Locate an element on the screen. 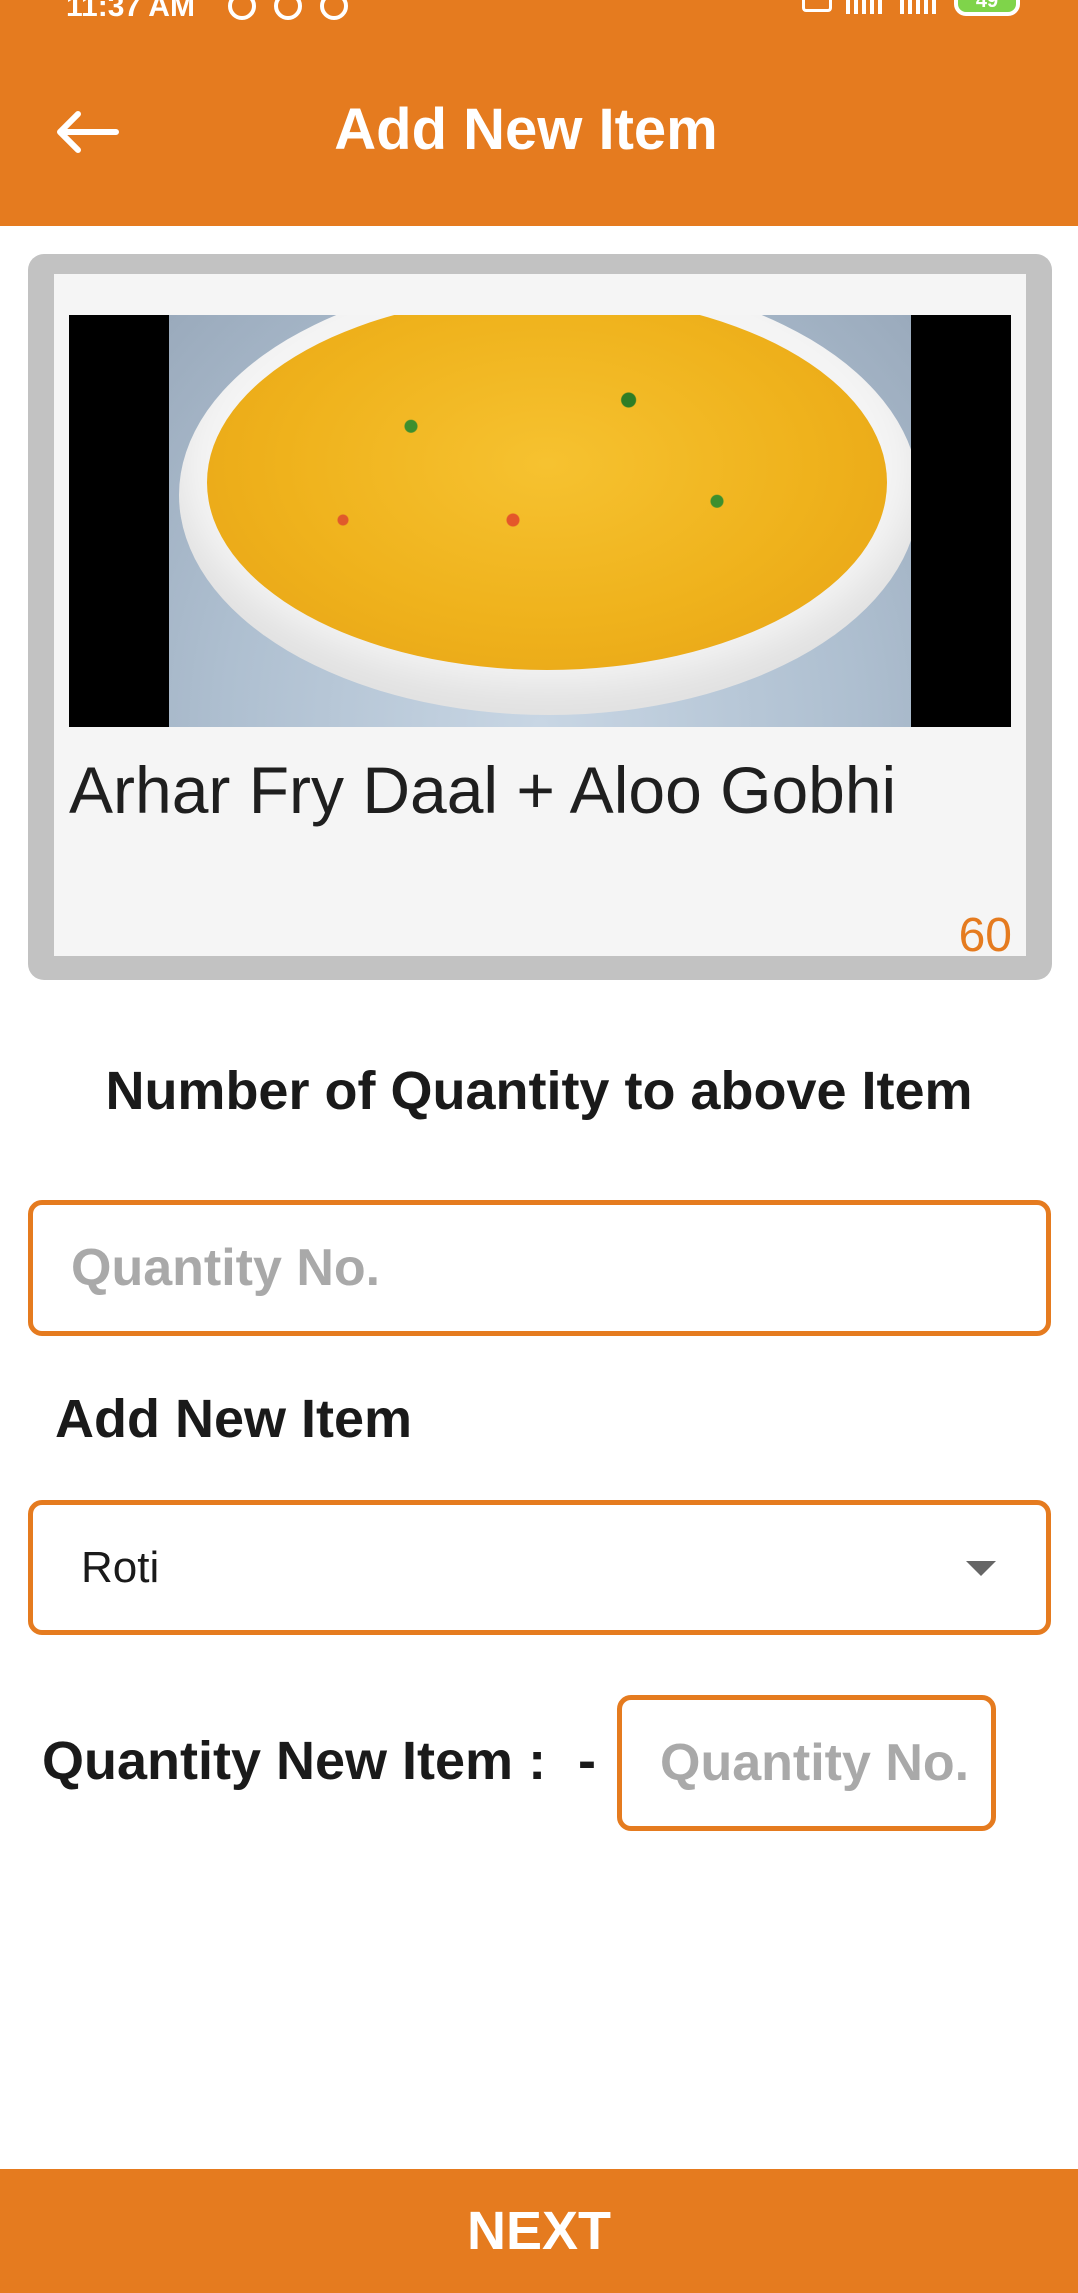 The height and width of the screenshot is (2293, 1078). battery-level: 49 is located at coordinates (987, 6).